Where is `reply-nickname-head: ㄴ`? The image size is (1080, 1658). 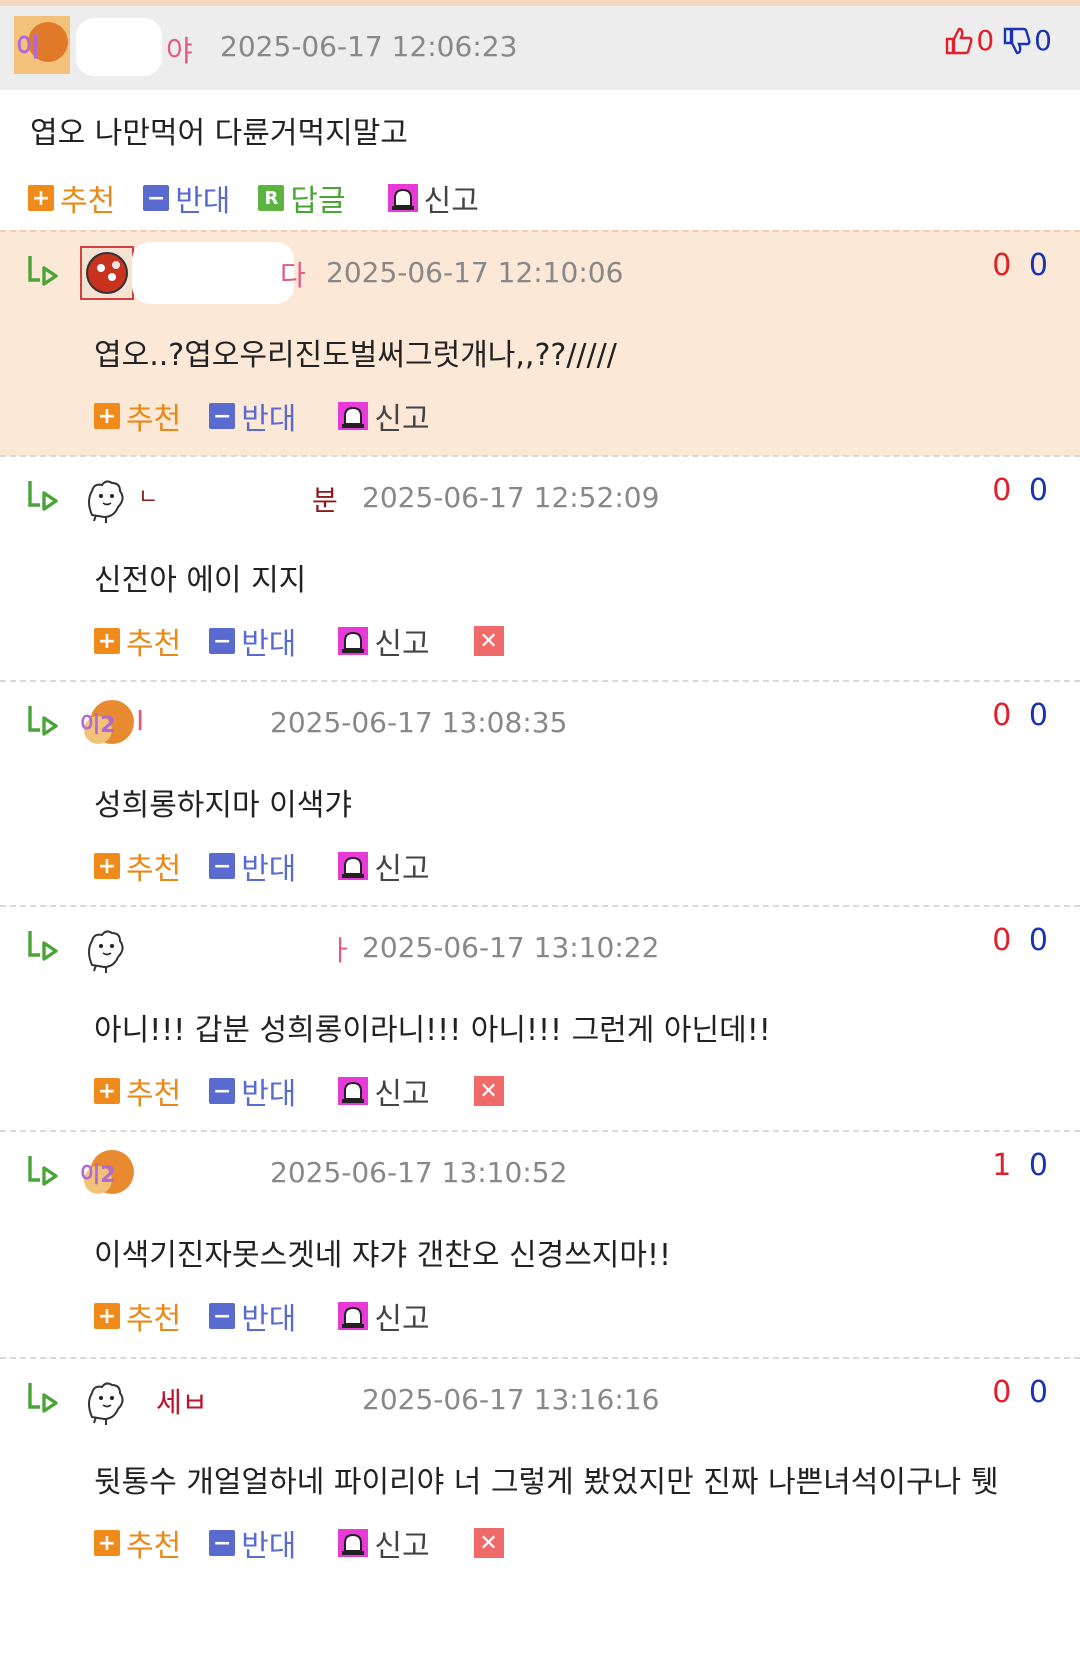 reply-nickname-head: ㄴ is located at coordinates (148, 497).